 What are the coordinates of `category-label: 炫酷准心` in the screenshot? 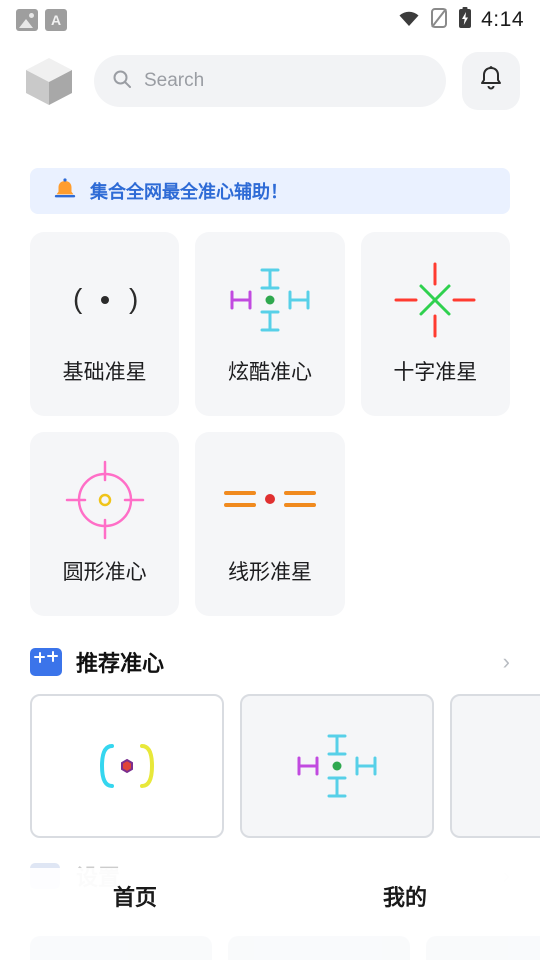 It's located at (269, 372).